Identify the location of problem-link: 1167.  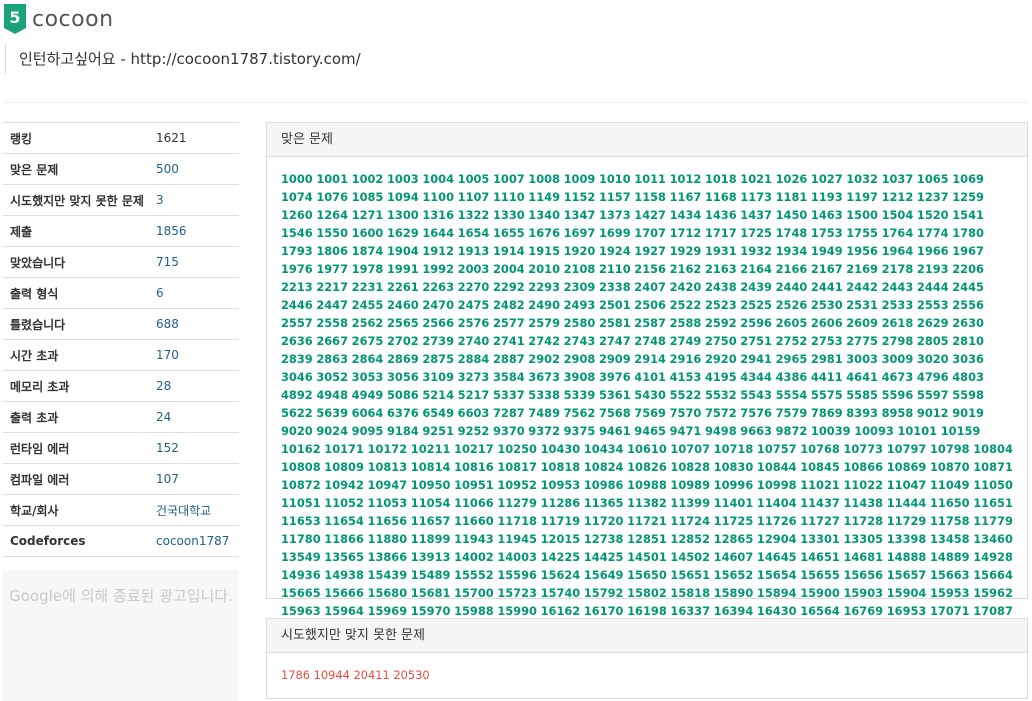
(686, 197).